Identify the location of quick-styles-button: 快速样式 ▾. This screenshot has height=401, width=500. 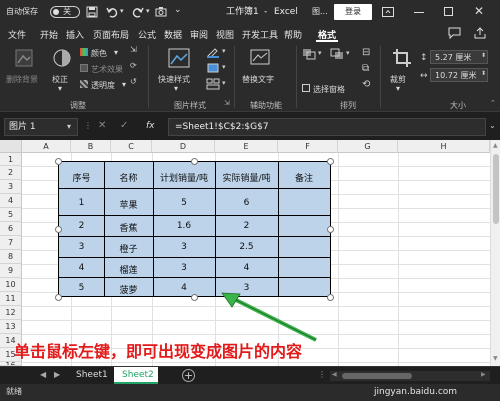
(178, 71).